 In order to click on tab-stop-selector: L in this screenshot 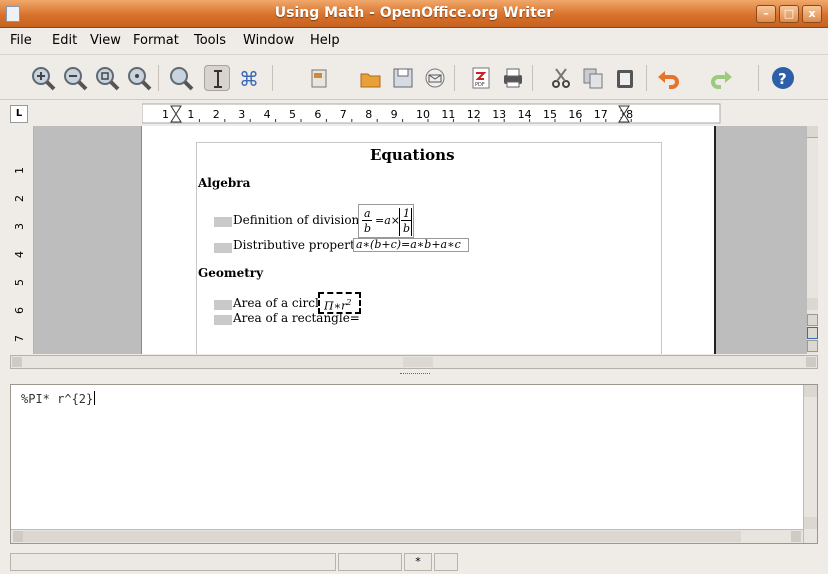, I will do `click(19, 114)`.